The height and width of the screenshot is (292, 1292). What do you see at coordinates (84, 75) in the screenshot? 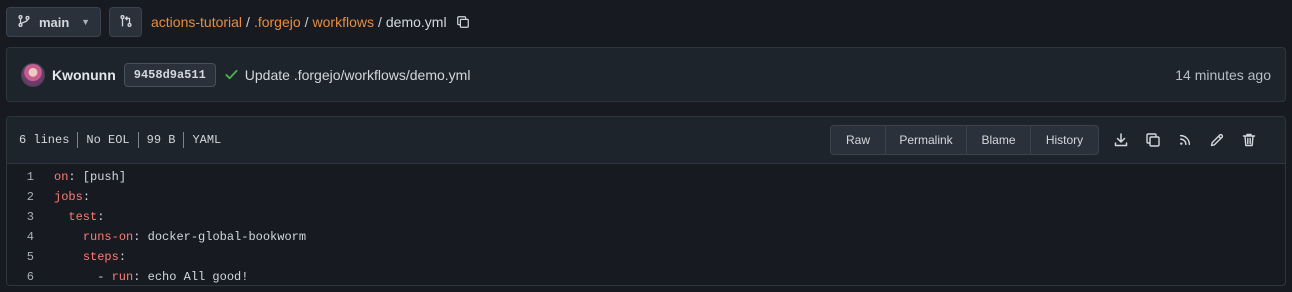
I see `commit-author: Kwonunn` at bounding box center [84, 75].